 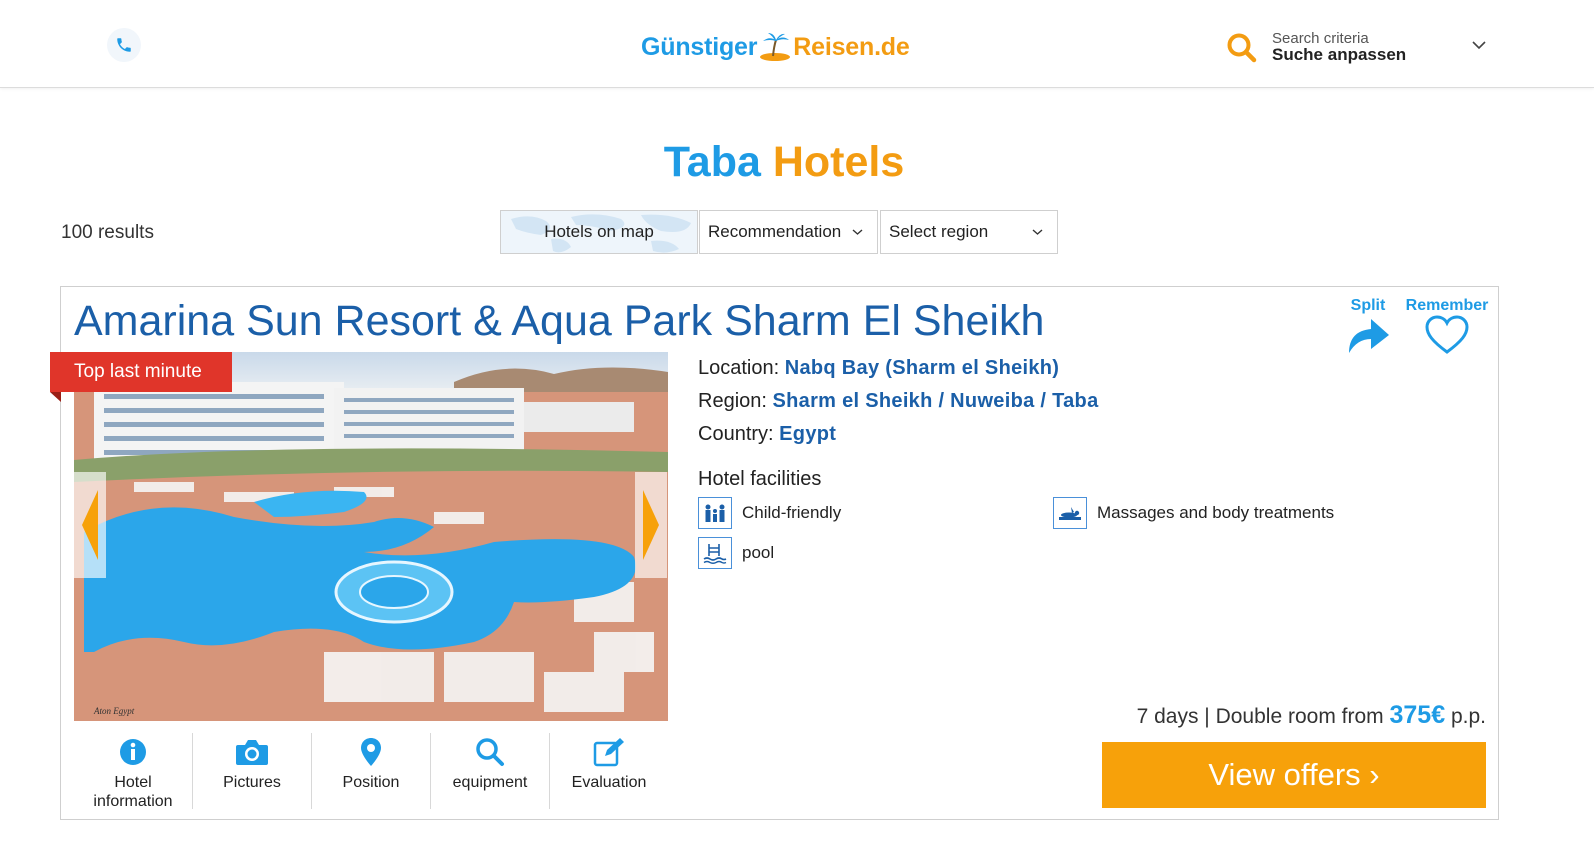 What do you see at coordinates (1417, 715) in the screenshot?
I see `price-amount: 375€` at bounding box center [1417, 715].